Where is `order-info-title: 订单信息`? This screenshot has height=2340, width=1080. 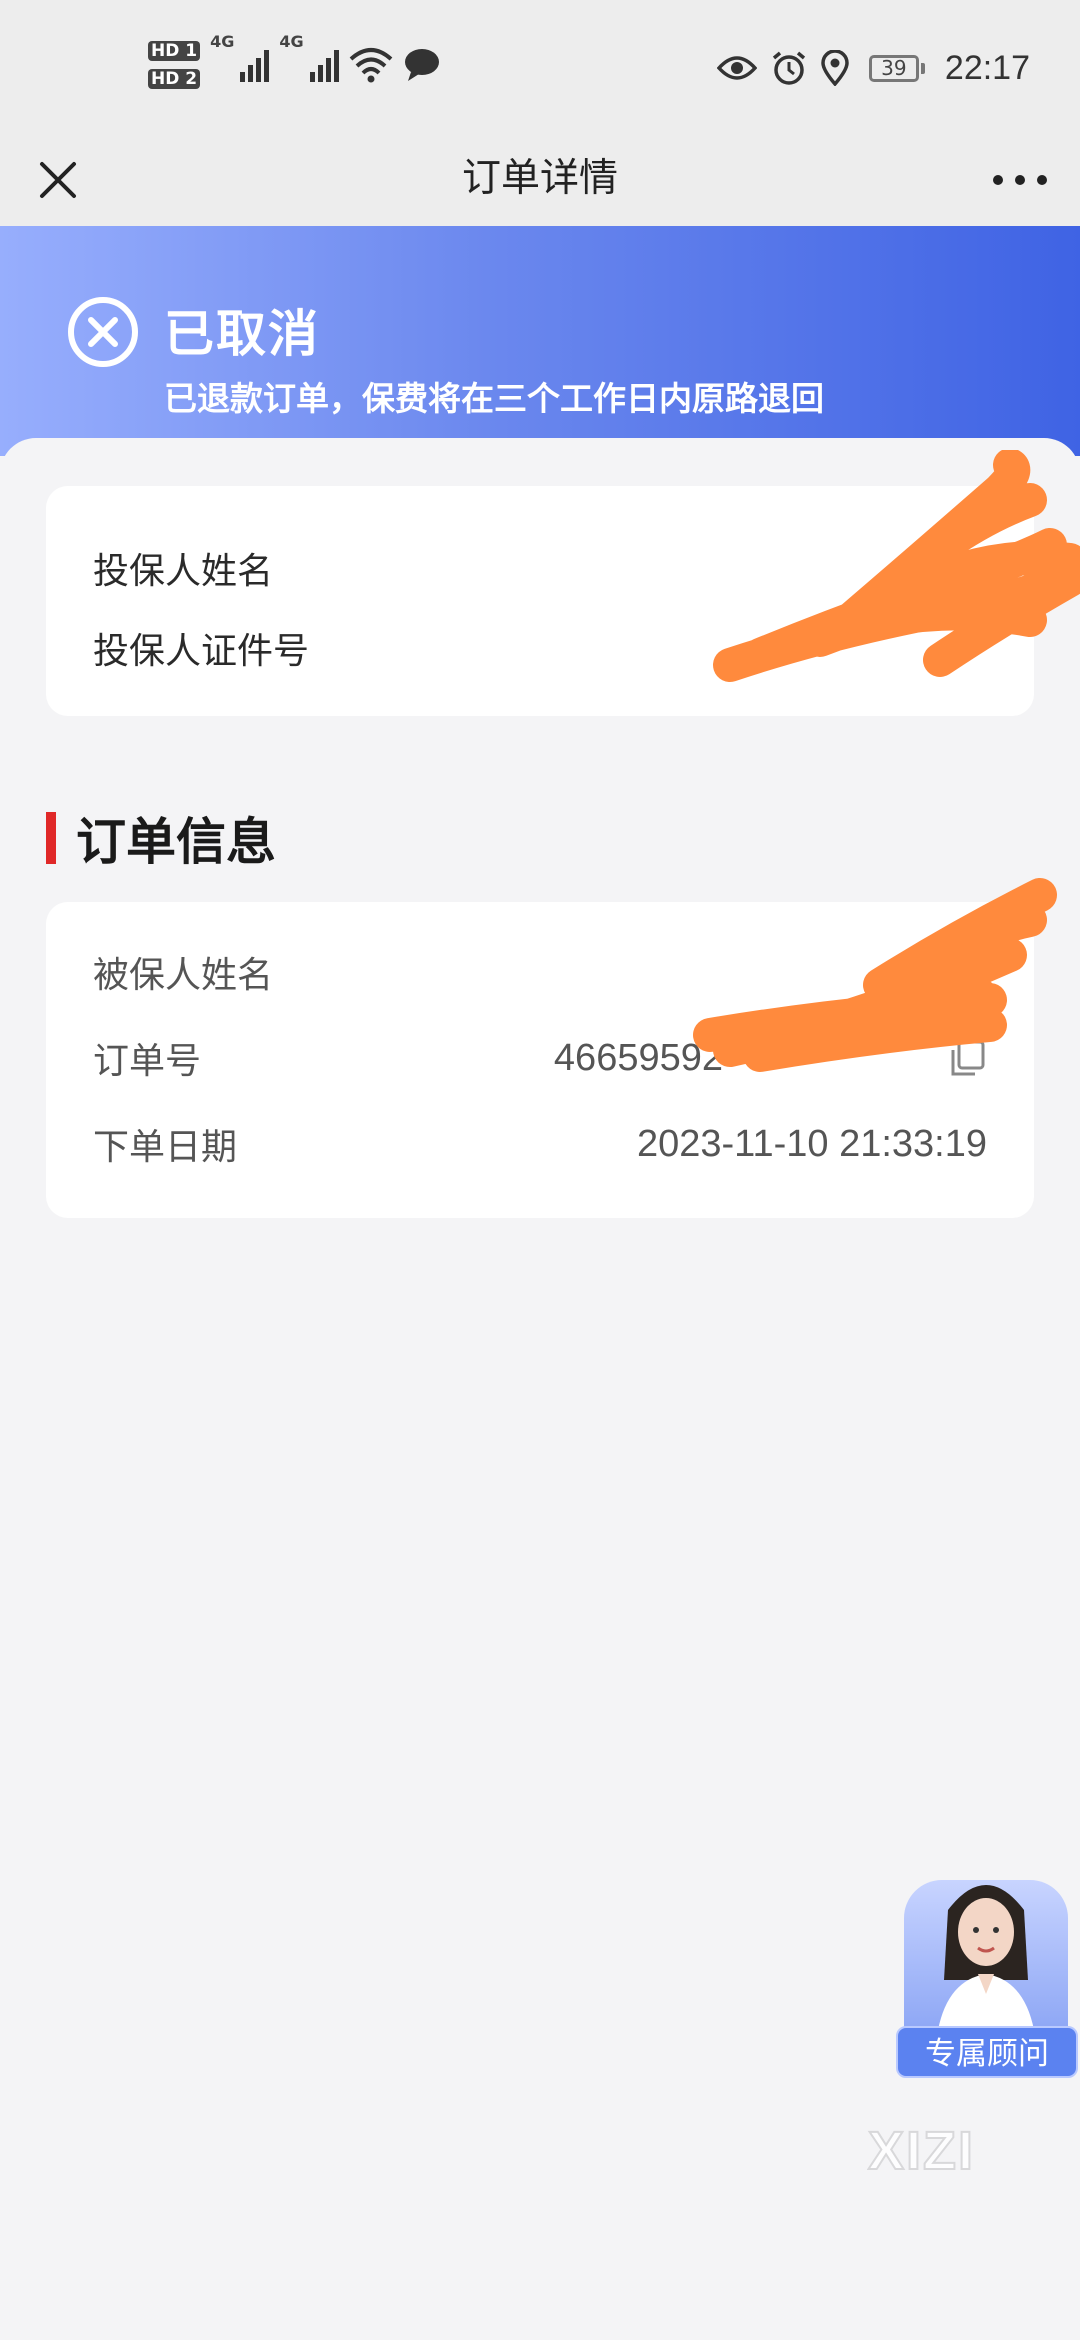 order-info-title: 订单信息 is located at coordinates (176, 842).